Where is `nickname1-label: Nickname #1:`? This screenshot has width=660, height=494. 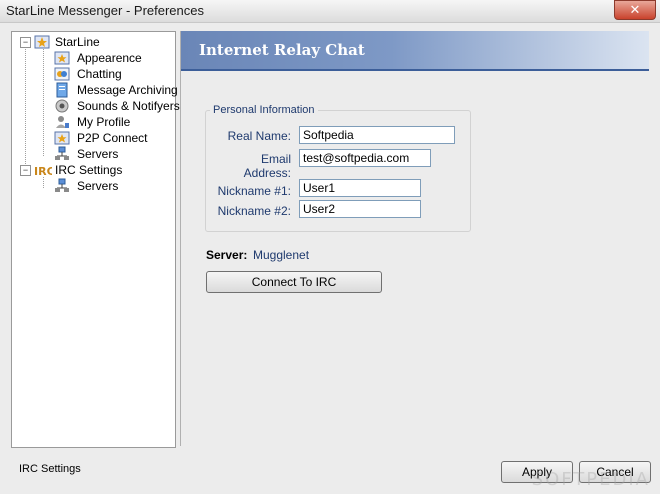
nickname1-label: Nickname #1: is located at coordinates (254, 191).